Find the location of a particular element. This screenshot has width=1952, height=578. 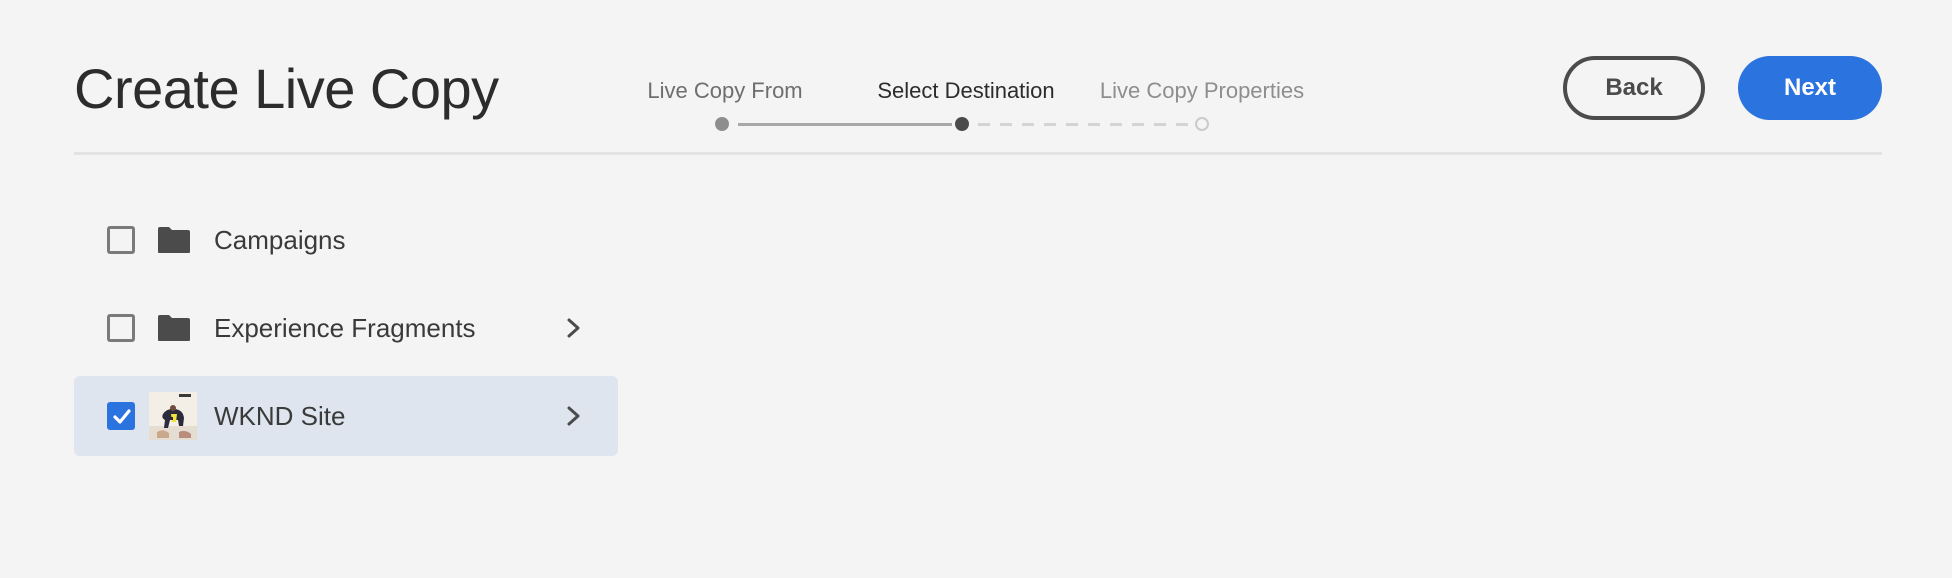

step-live-copy-properties: Live Copy Properties is located at coordinates (1202, 90).